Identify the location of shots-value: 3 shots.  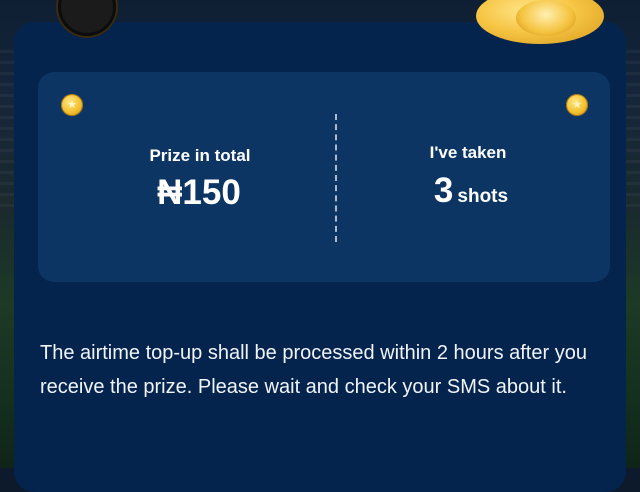
(471, 191).